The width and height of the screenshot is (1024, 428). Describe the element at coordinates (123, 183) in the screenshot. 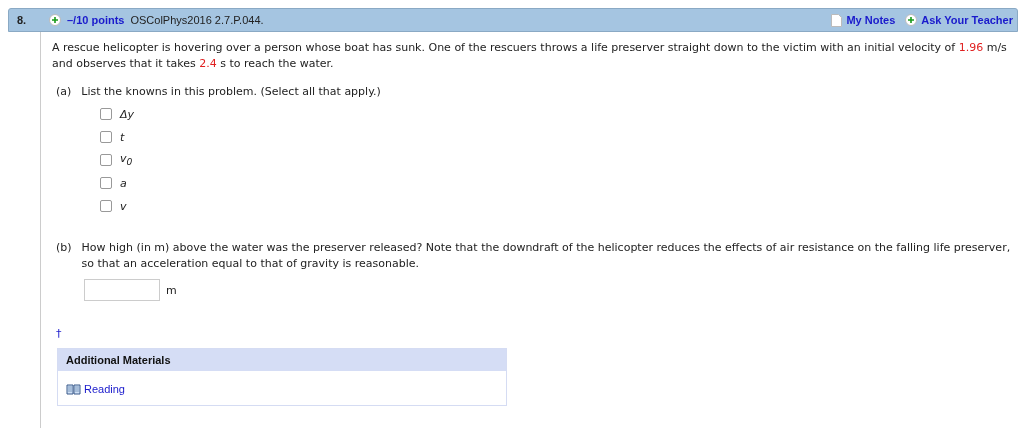

I see `option-label: a` at that location.